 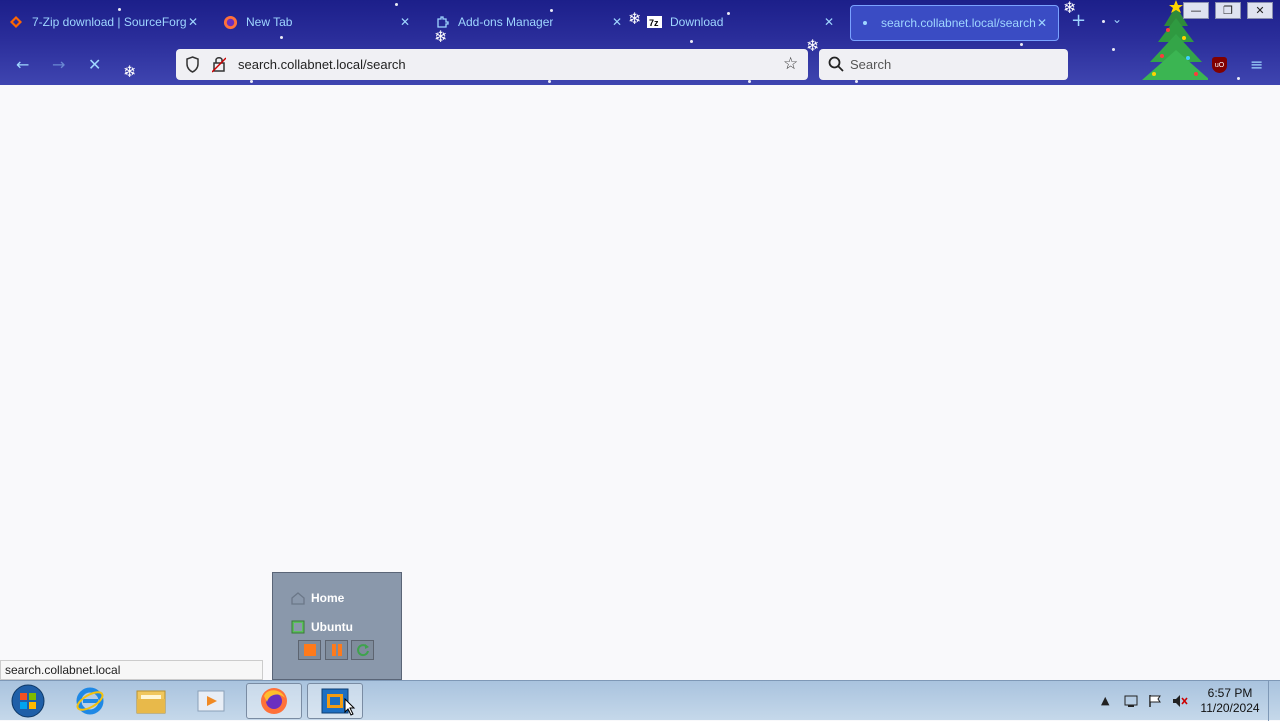 I want to click on status-bar: search.collabnet.local, so click(x=131, y=670).